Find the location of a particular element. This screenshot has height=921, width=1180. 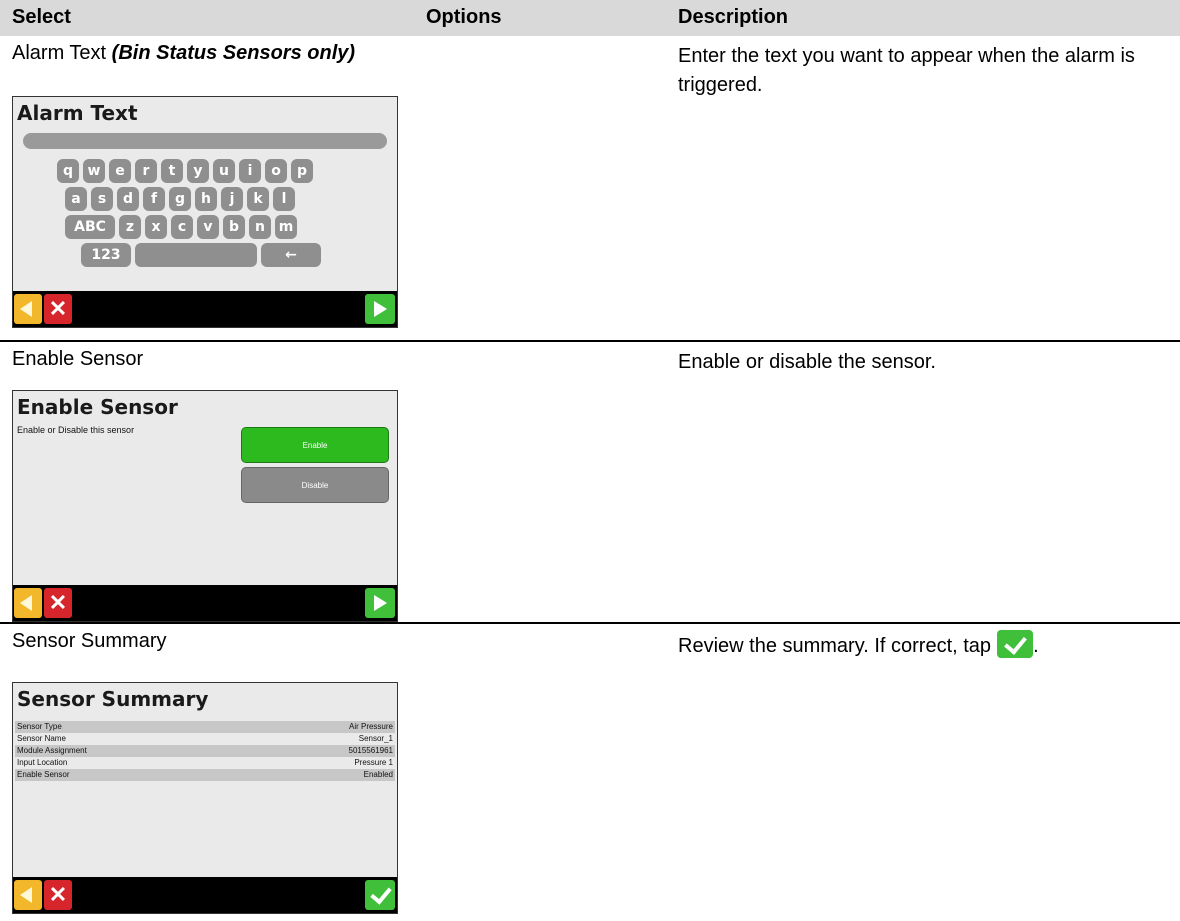

description: Review the summary. If correct, tap. is located at coordinates (923, 645).